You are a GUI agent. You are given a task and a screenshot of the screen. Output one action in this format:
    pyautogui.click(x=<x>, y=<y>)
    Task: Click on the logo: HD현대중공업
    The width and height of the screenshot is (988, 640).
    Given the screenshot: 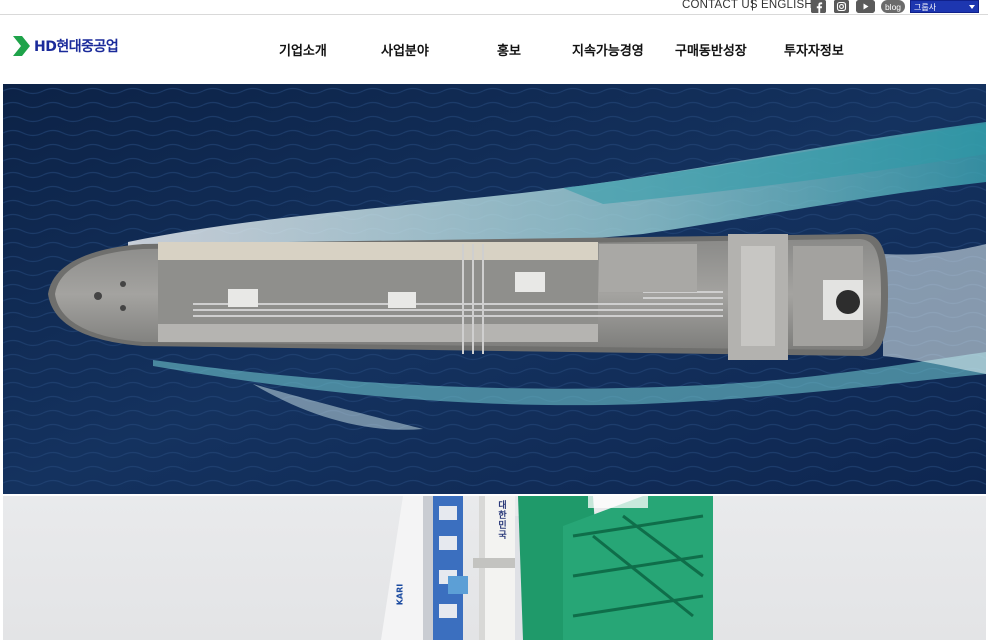 What is the action you would take?
    pyautogui.click(x=66, y=46)
    